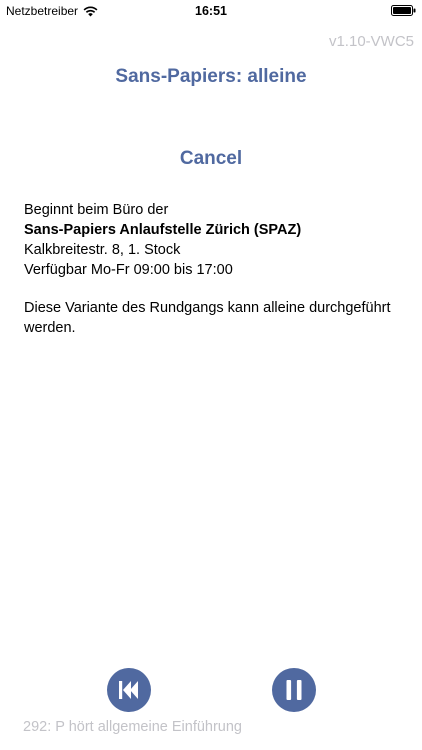  Describe the element at coordinates (102, 250) in the screenshot. I see `address-text: Kalkbreitestr. 8, 1. Stock` at that location.